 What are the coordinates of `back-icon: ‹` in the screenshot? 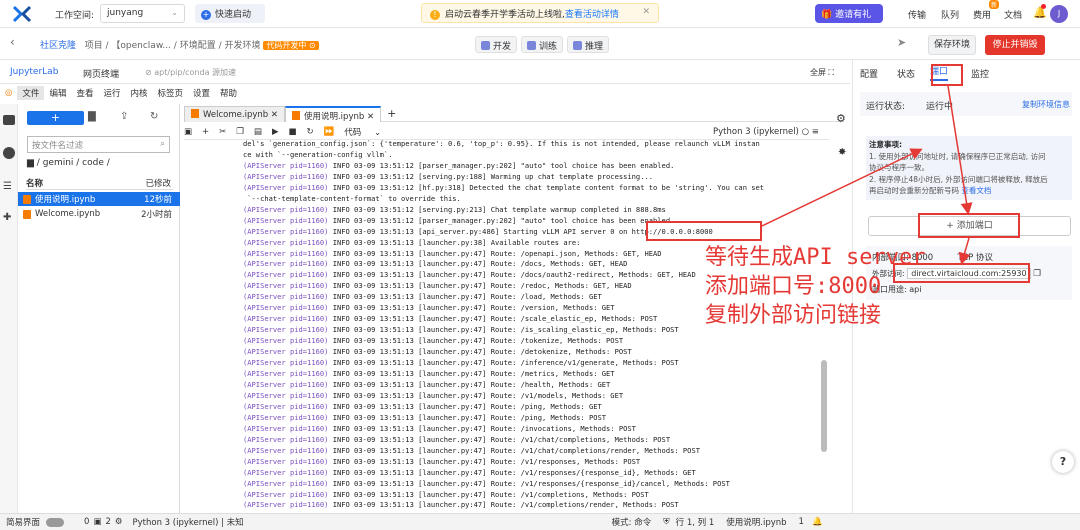 It's located at (12, 42).